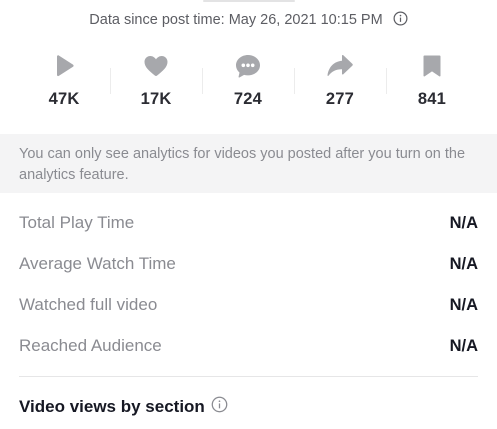 This screenshot has width=497, height=429. I want to click on heart-icon, so click(156, 66).